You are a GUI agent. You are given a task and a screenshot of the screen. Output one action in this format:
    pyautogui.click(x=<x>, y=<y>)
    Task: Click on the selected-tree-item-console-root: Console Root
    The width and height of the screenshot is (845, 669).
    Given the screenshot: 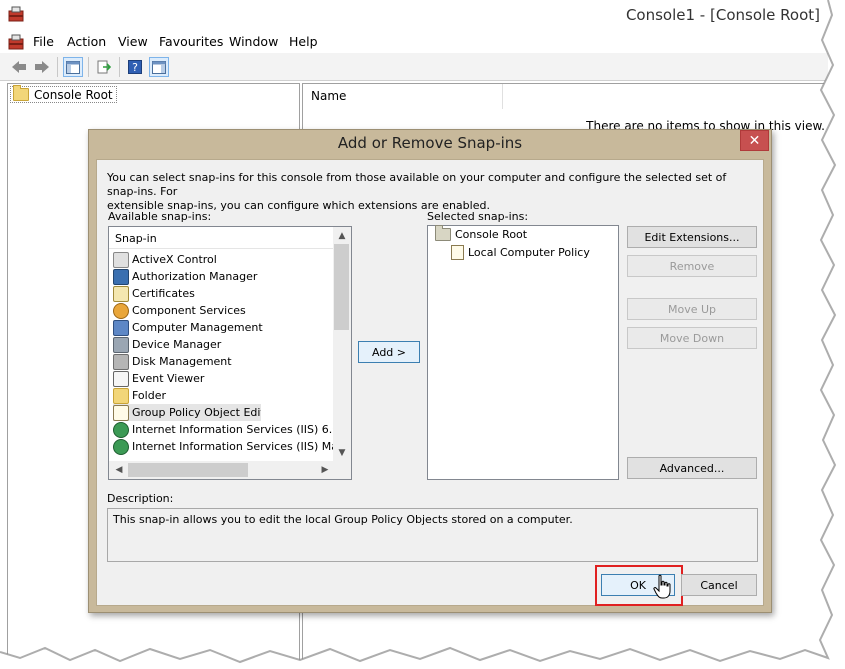 What is the action you would take?
    pyautogui.click(x=481, y=233)
    